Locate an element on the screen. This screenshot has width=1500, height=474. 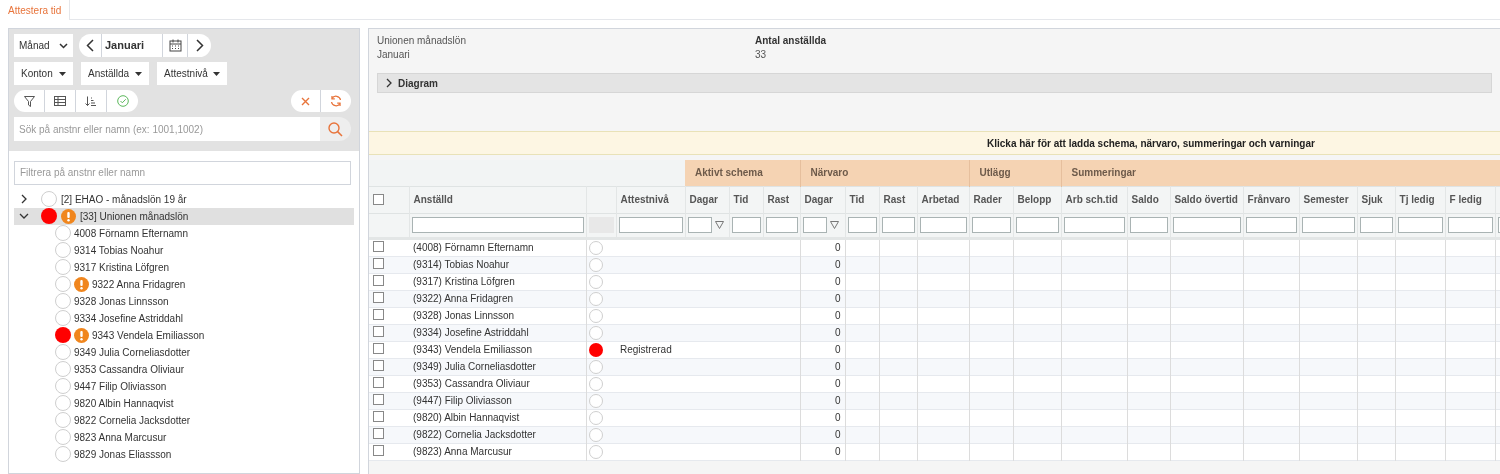
tree-employee-row: 4008 Förnamn Efternamn is located at coordinates (184, 233).